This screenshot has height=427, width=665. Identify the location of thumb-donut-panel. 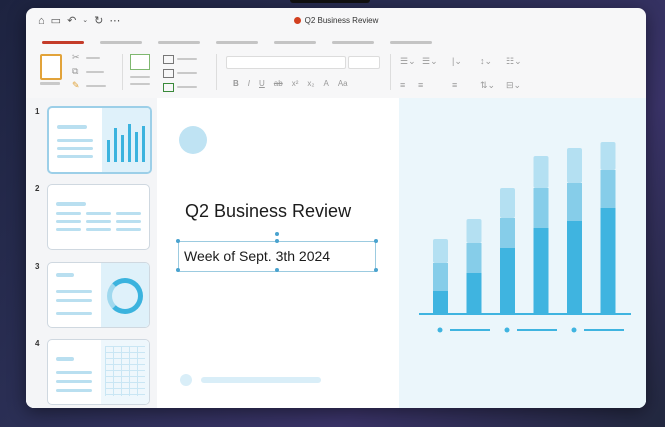
(125, 295).